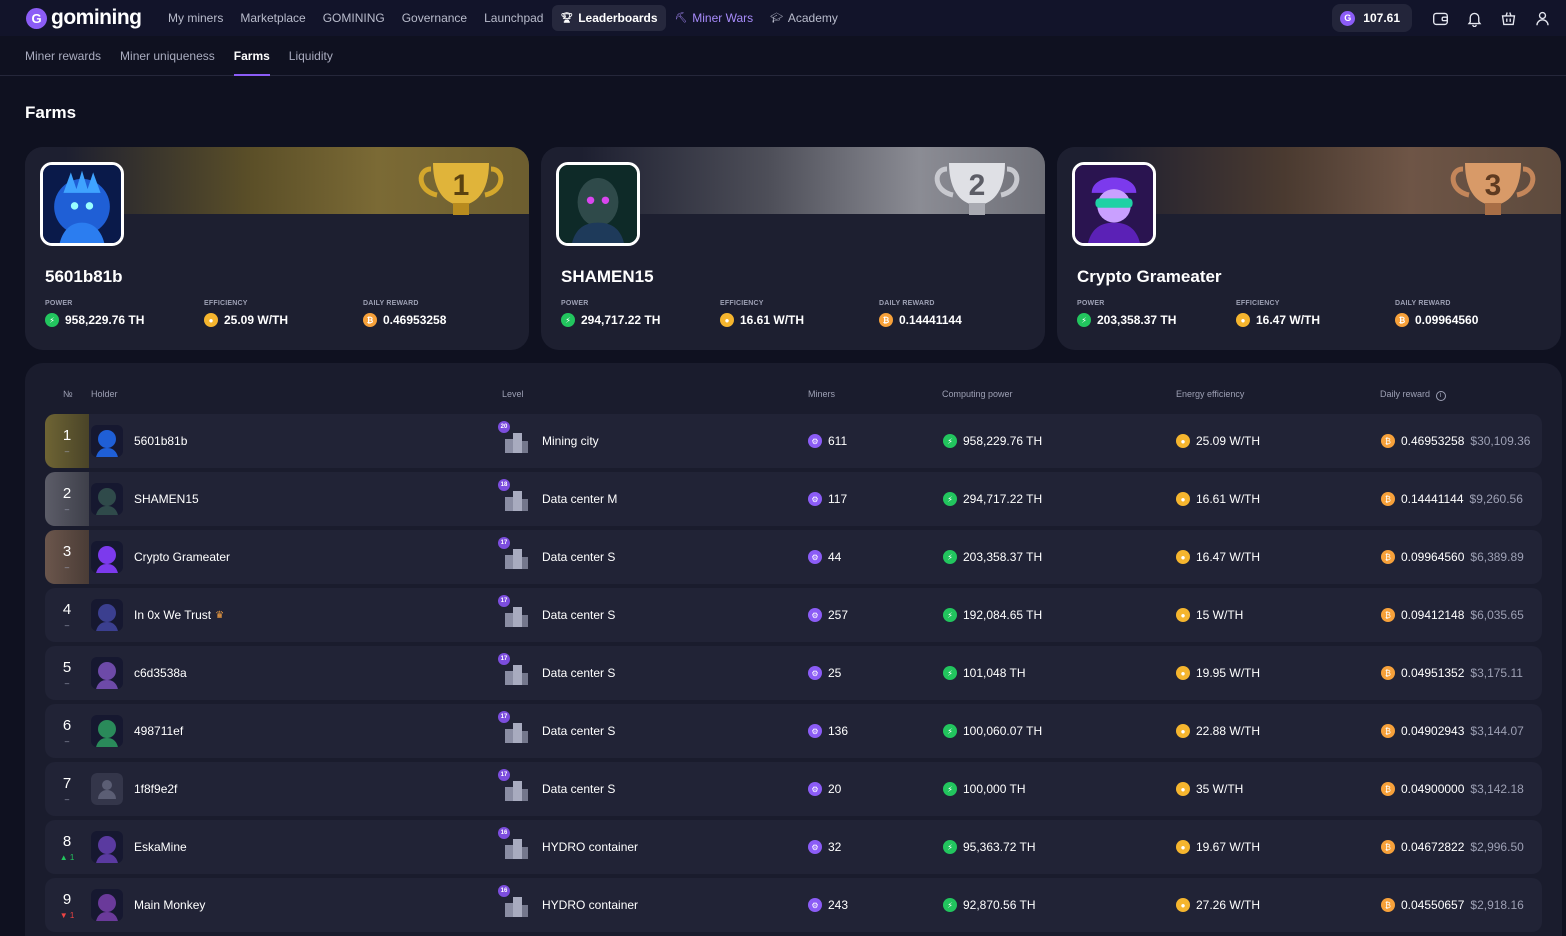 The height and width of the screenshot is (936, 1566). I want to click on token-balance: G 107.61, so click(1372, 18).